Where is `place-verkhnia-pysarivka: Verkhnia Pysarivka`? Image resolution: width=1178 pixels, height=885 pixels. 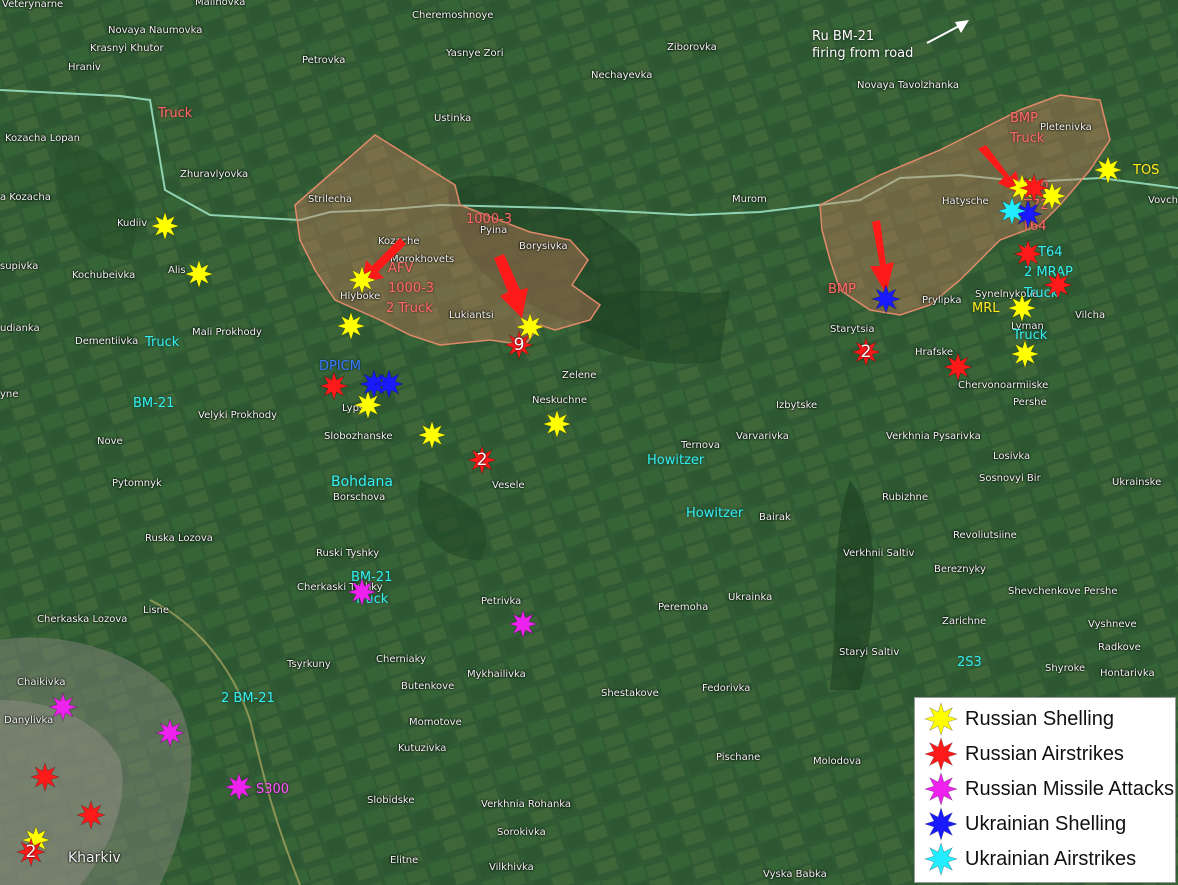 place-verkhnia-pysarivka: Verkhnia Pysarivka is located at coordinates (933, 436).